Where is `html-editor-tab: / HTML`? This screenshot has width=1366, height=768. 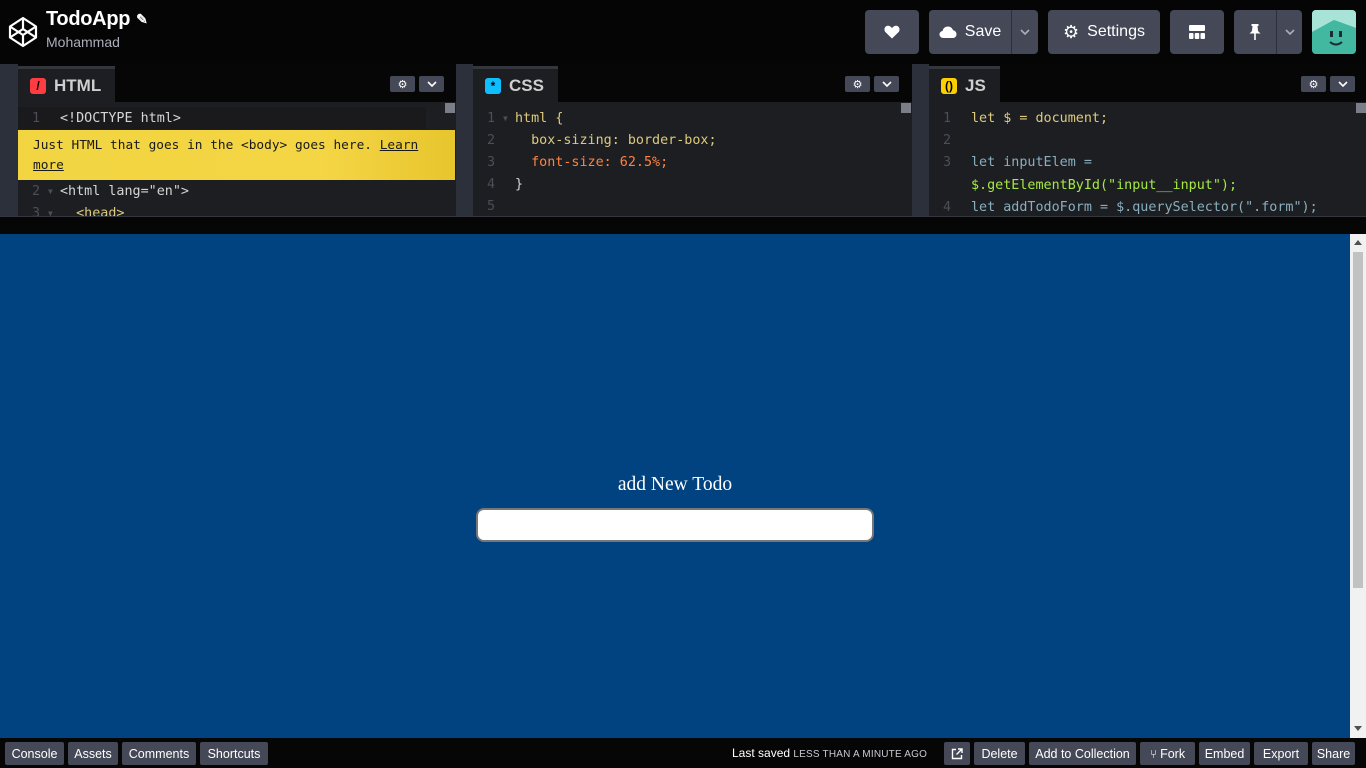 html-editor-tab: / HTML is located at coordinates (67, 84).